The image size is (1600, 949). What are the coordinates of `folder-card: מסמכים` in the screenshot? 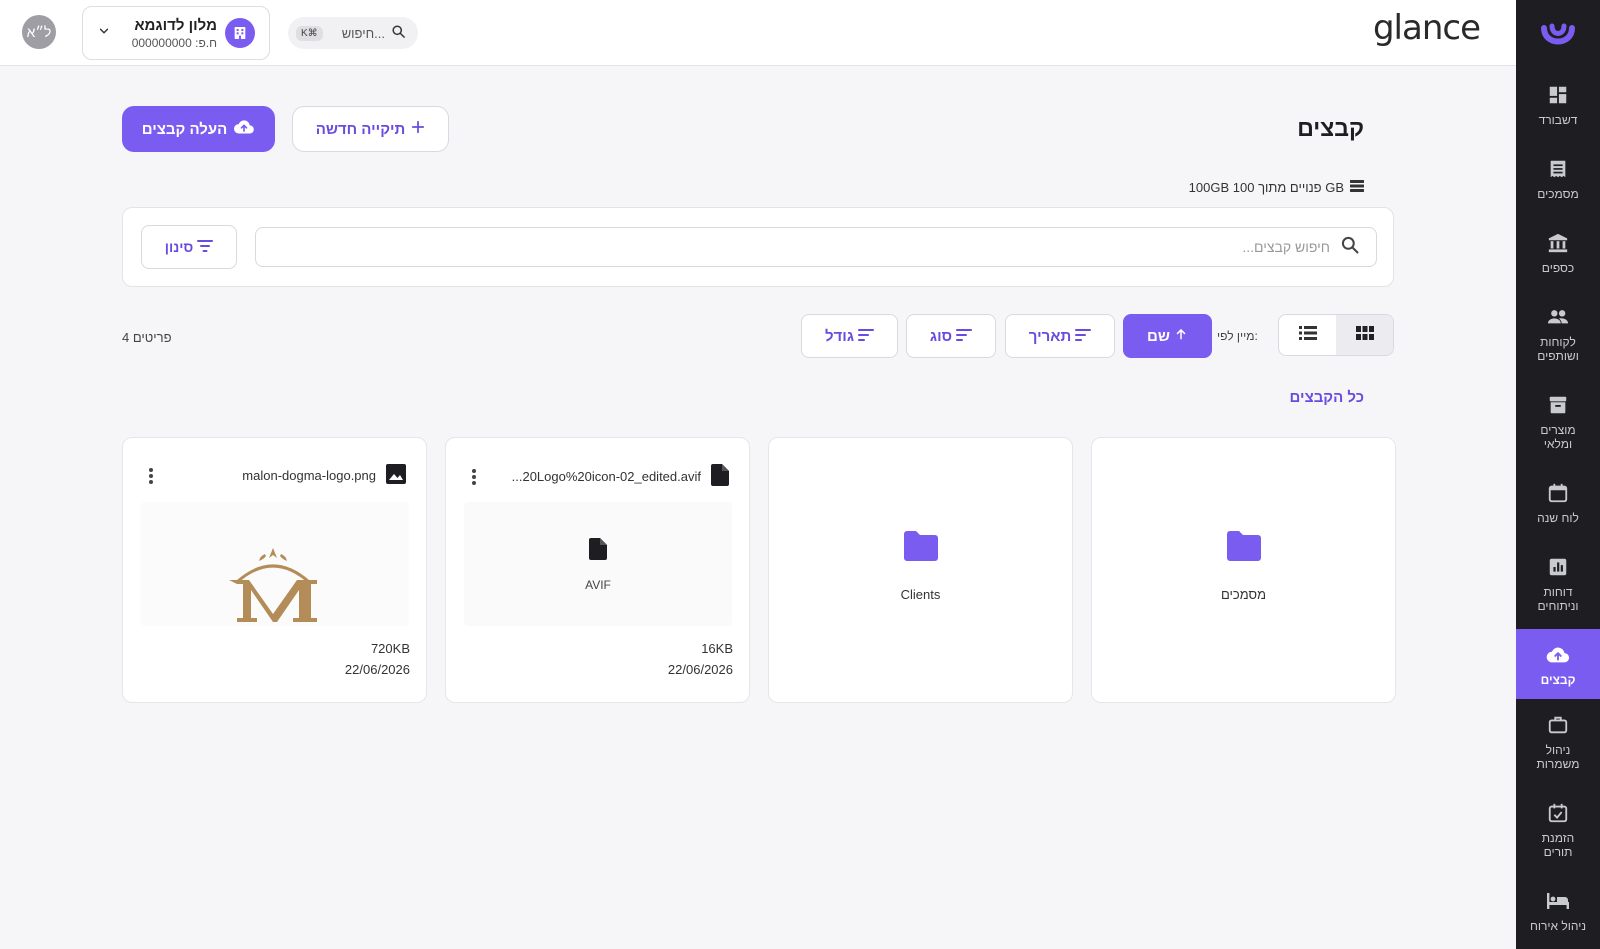 It's located at (1243, 570).